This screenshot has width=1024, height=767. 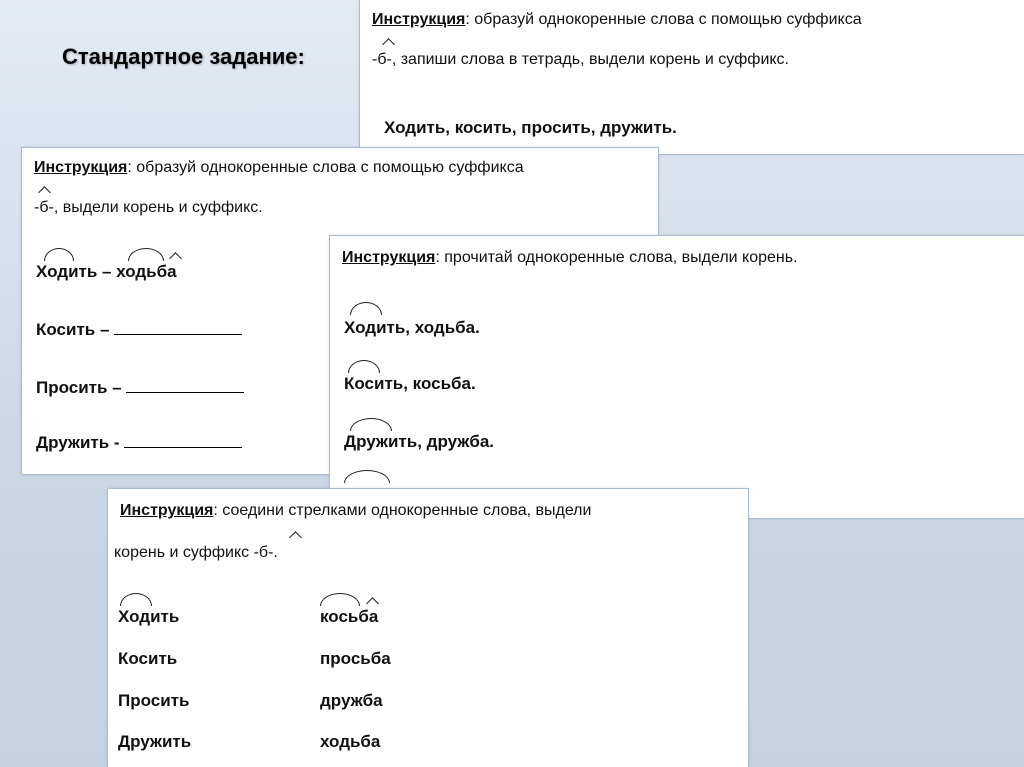 What do you see at coordinates (349, 616) in the screenshot?
I see `right-word: косьба` at bounding box center [349, 616].